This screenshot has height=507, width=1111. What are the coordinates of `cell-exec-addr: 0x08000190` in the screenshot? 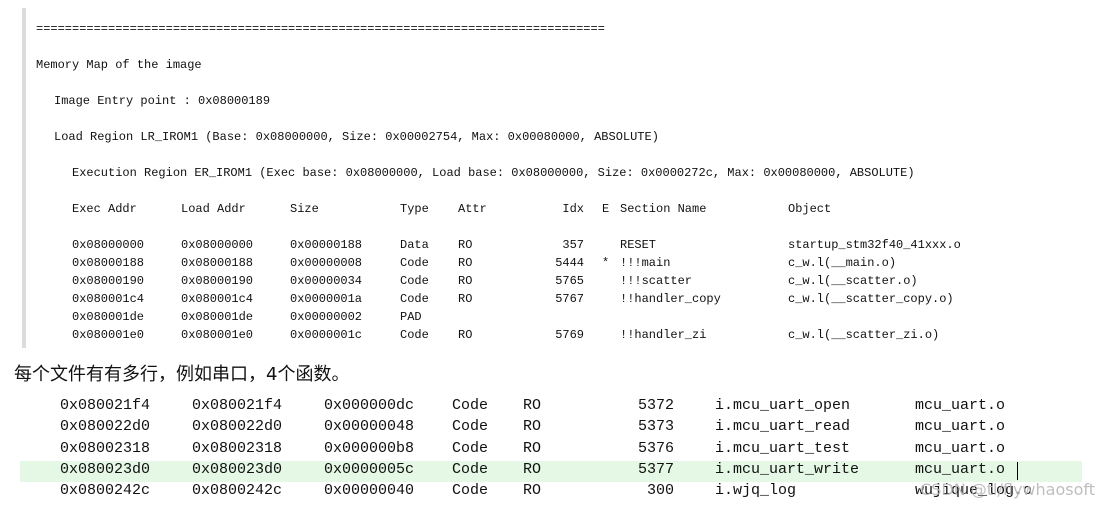 It's located at (108, 281).